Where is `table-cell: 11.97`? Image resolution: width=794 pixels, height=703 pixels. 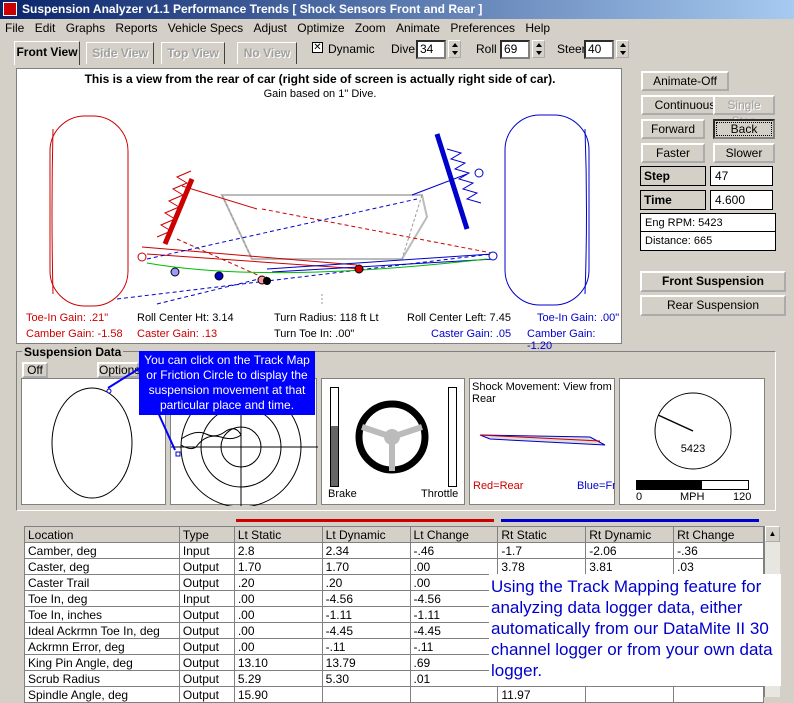 table-cell: 11.97 is located at coordinates (542, 694).